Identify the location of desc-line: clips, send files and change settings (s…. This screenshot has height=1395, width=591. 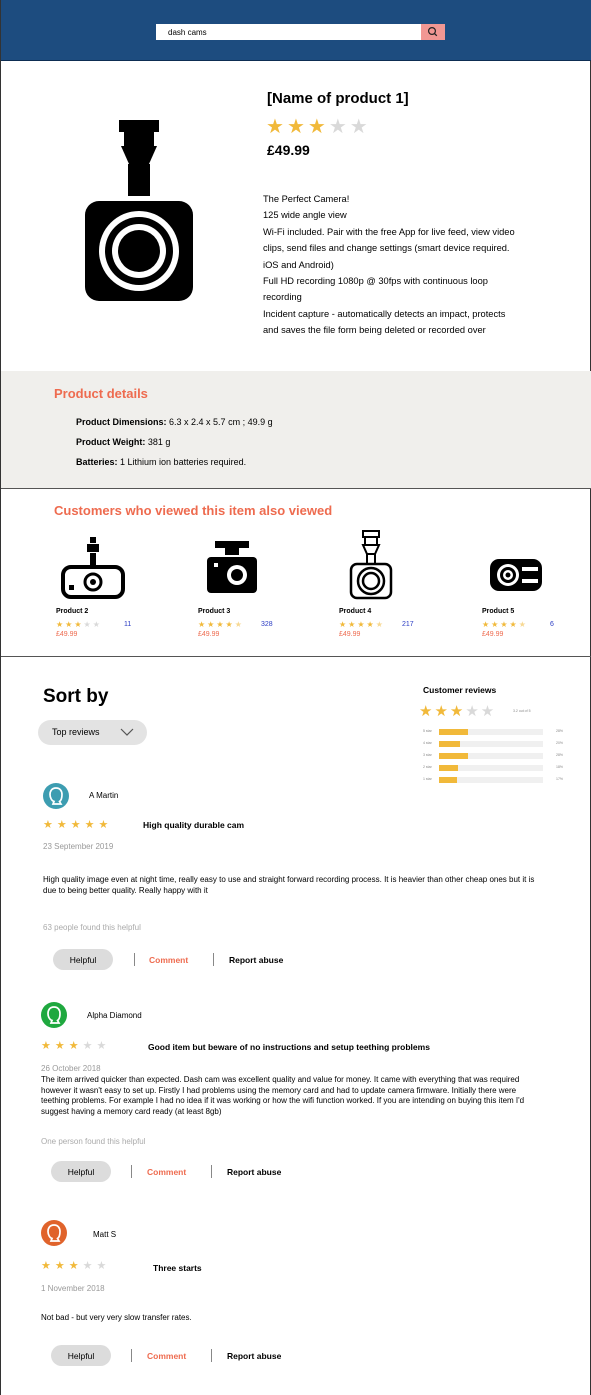
(386, 248).